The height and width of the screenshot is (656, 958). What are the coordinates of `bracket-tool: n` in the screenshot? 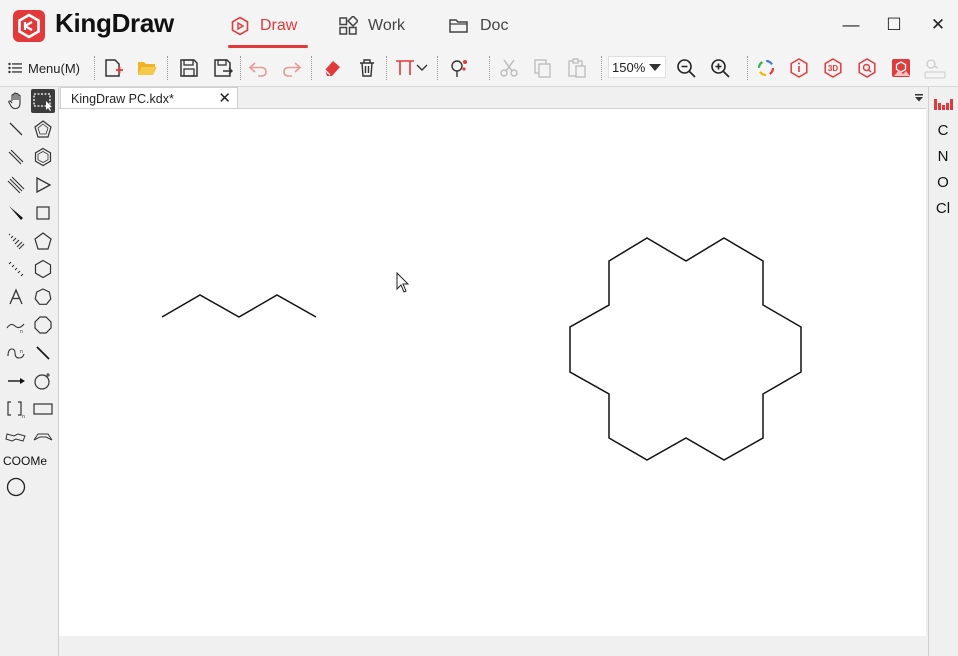 It's located at (16, 409).